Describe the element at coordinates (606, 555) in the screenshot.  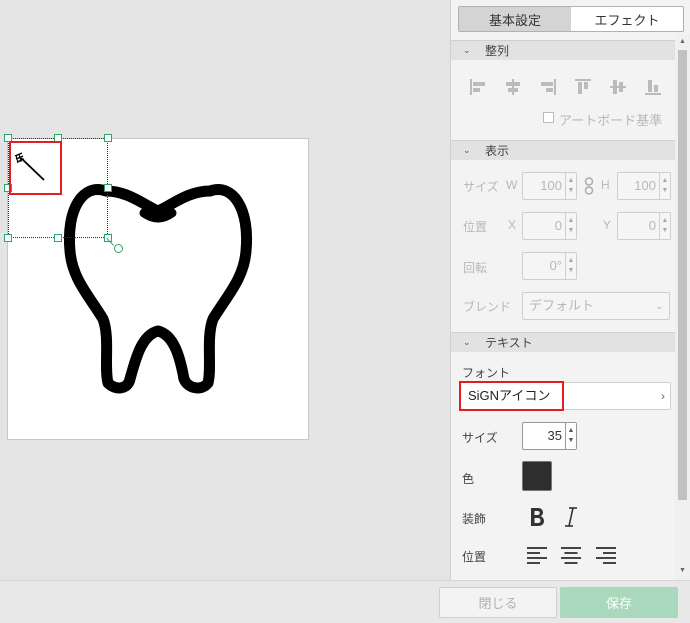
I see `text-align-right-icon` at that location.